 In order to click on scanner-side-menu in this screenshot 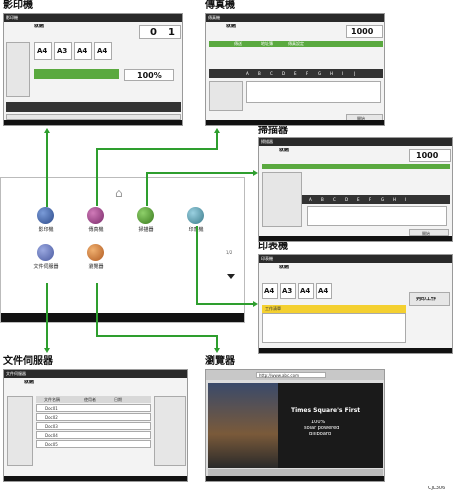, I will do `click(282, 199)`.